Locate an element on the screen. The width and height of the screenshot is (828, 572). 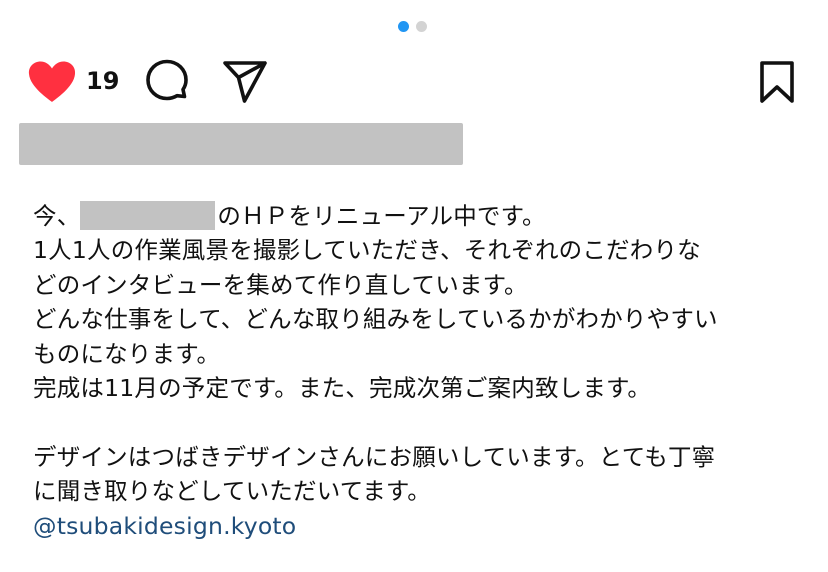
post-action-bar: 19 is located at coordinates (414, 82).